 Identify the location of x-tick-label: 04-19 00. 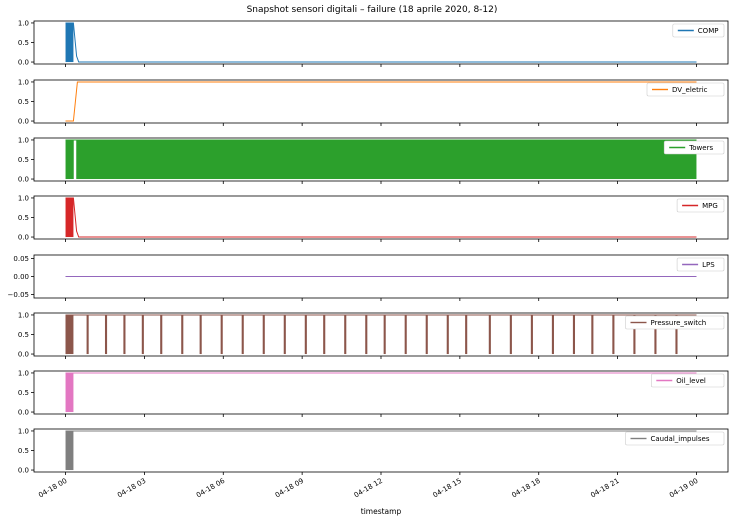
(683, 488).